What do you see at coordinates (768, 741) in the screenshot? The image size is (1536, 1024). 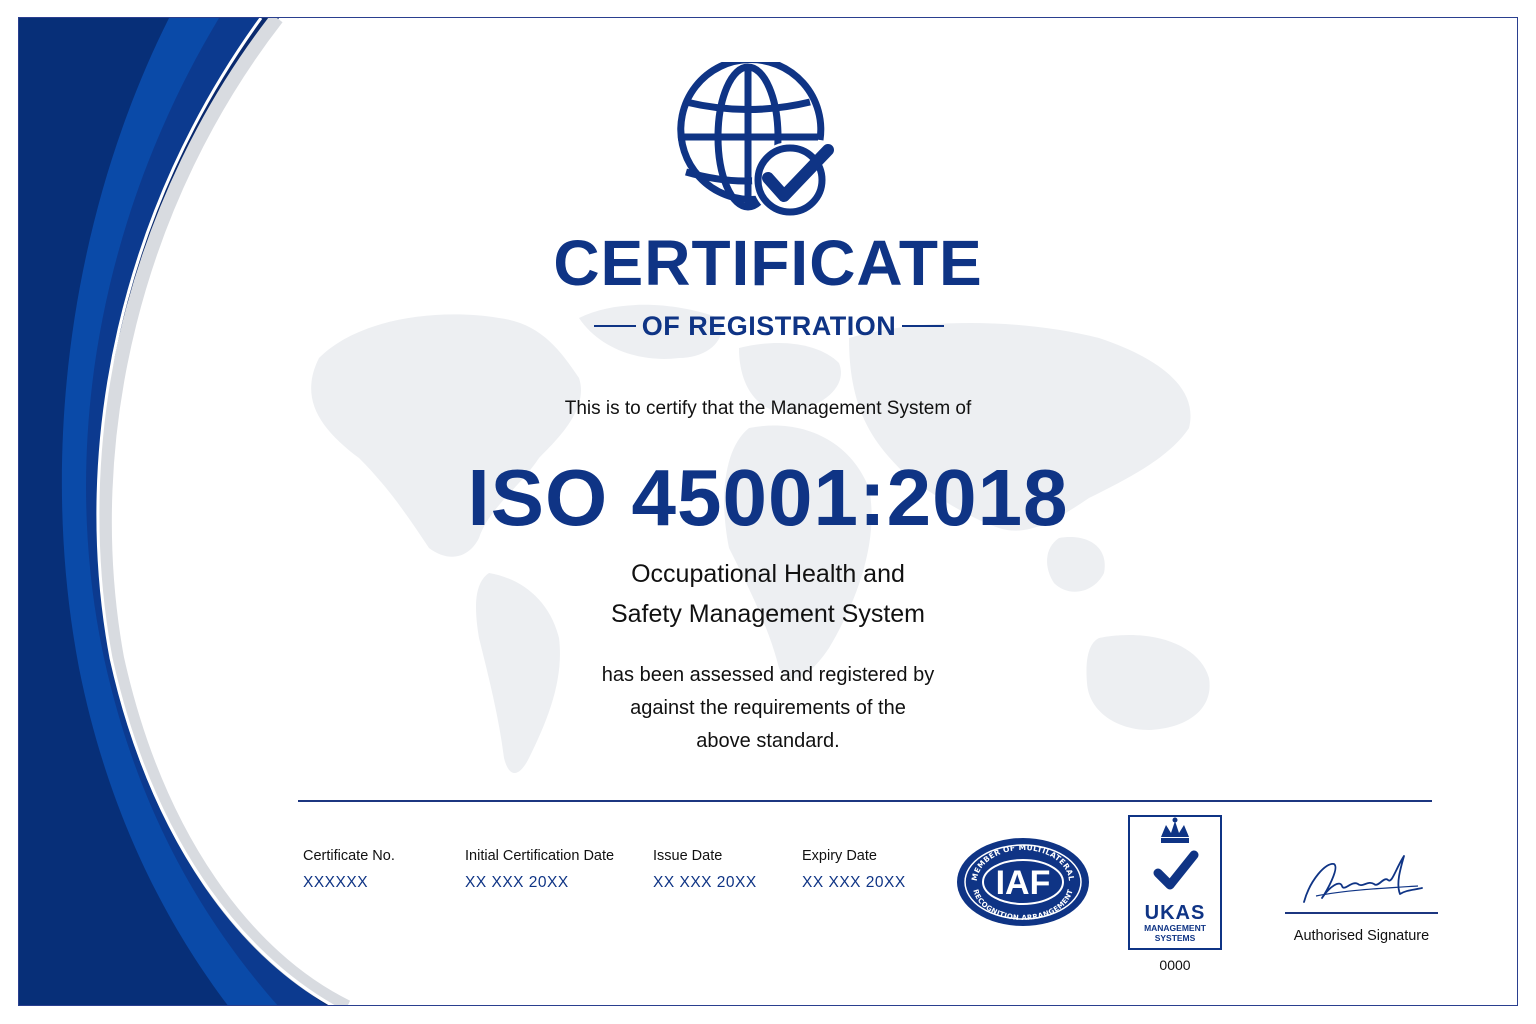 I see `statement-line-3: above standard.` at bounding box center [768, 741].